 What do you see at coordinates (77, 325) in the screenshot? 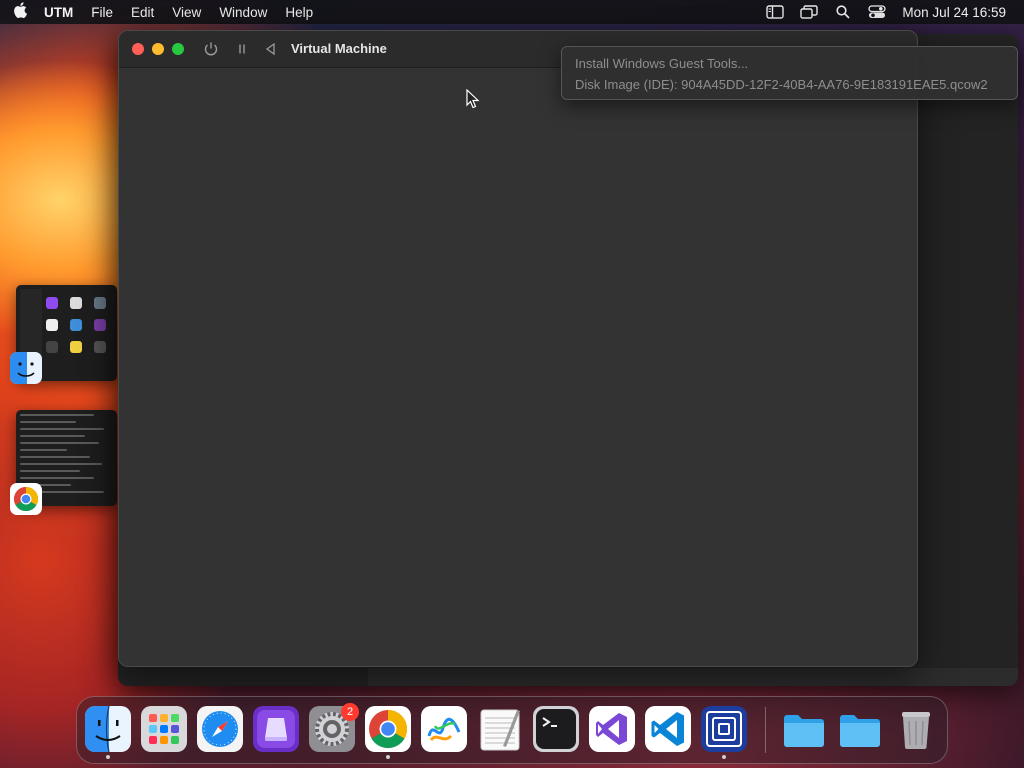
I see `finder-thumbnail-icons` at bounding box center [77, 325].